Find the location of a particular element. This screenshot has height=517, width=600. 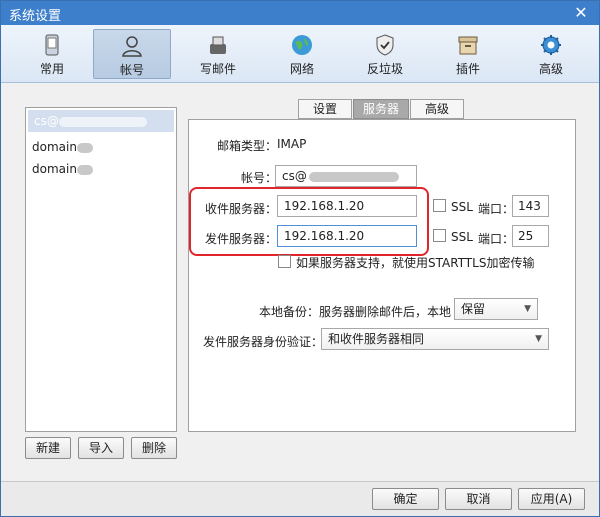

toolbar-label-compose: 写邮件 is located at coordinates (217, 69).